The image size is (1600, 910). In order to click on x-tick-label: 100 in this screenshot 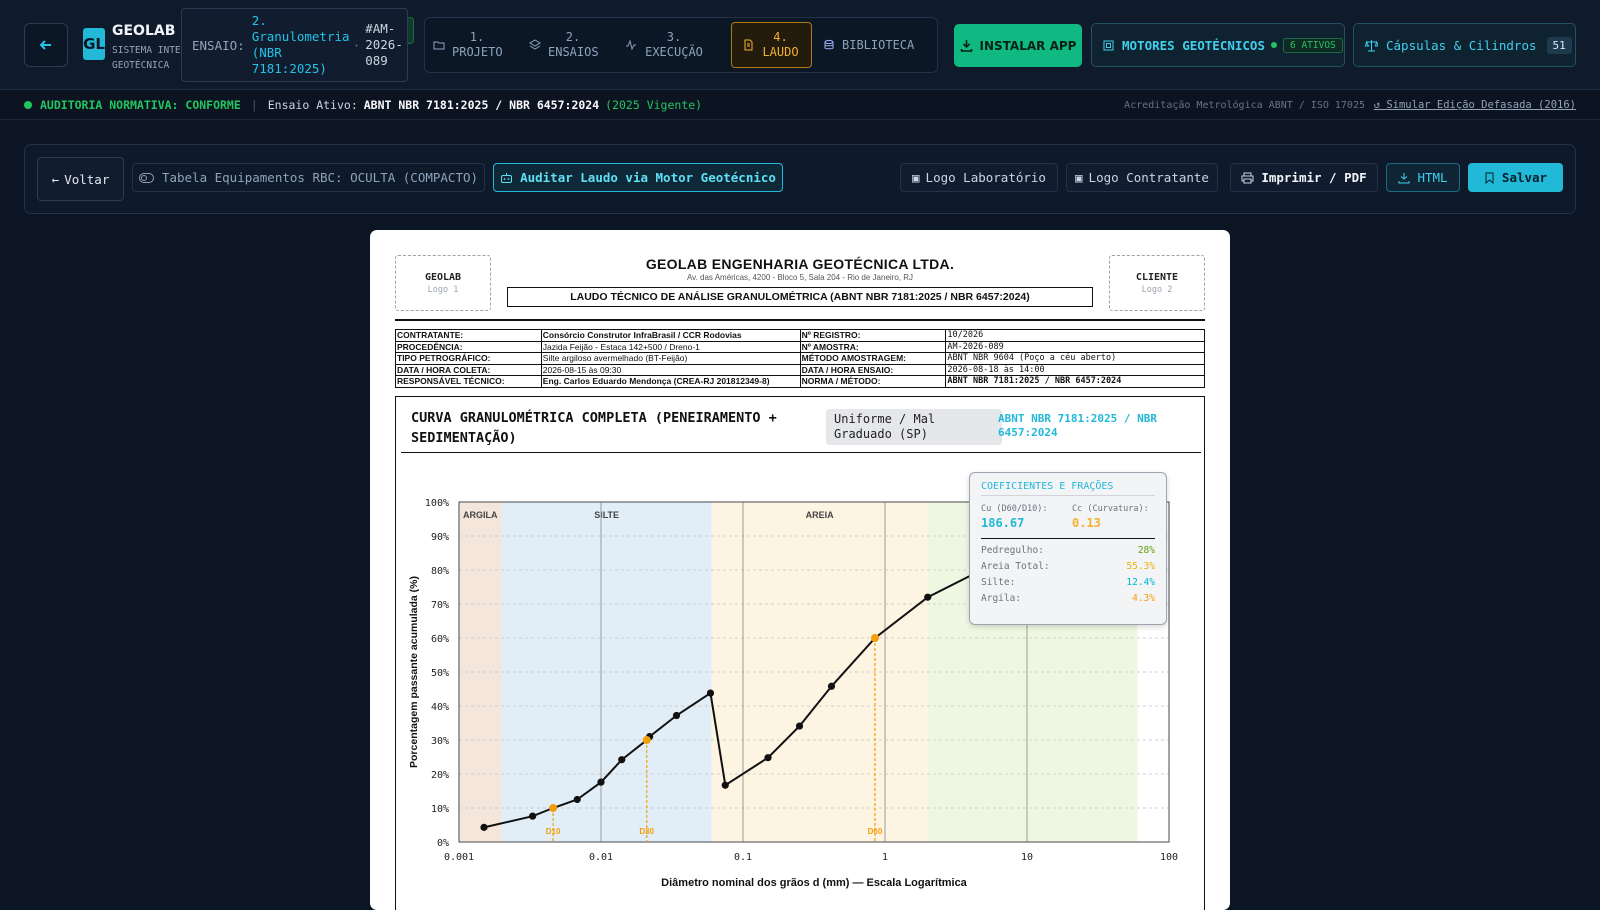, I will do `click(1169, 857)`.